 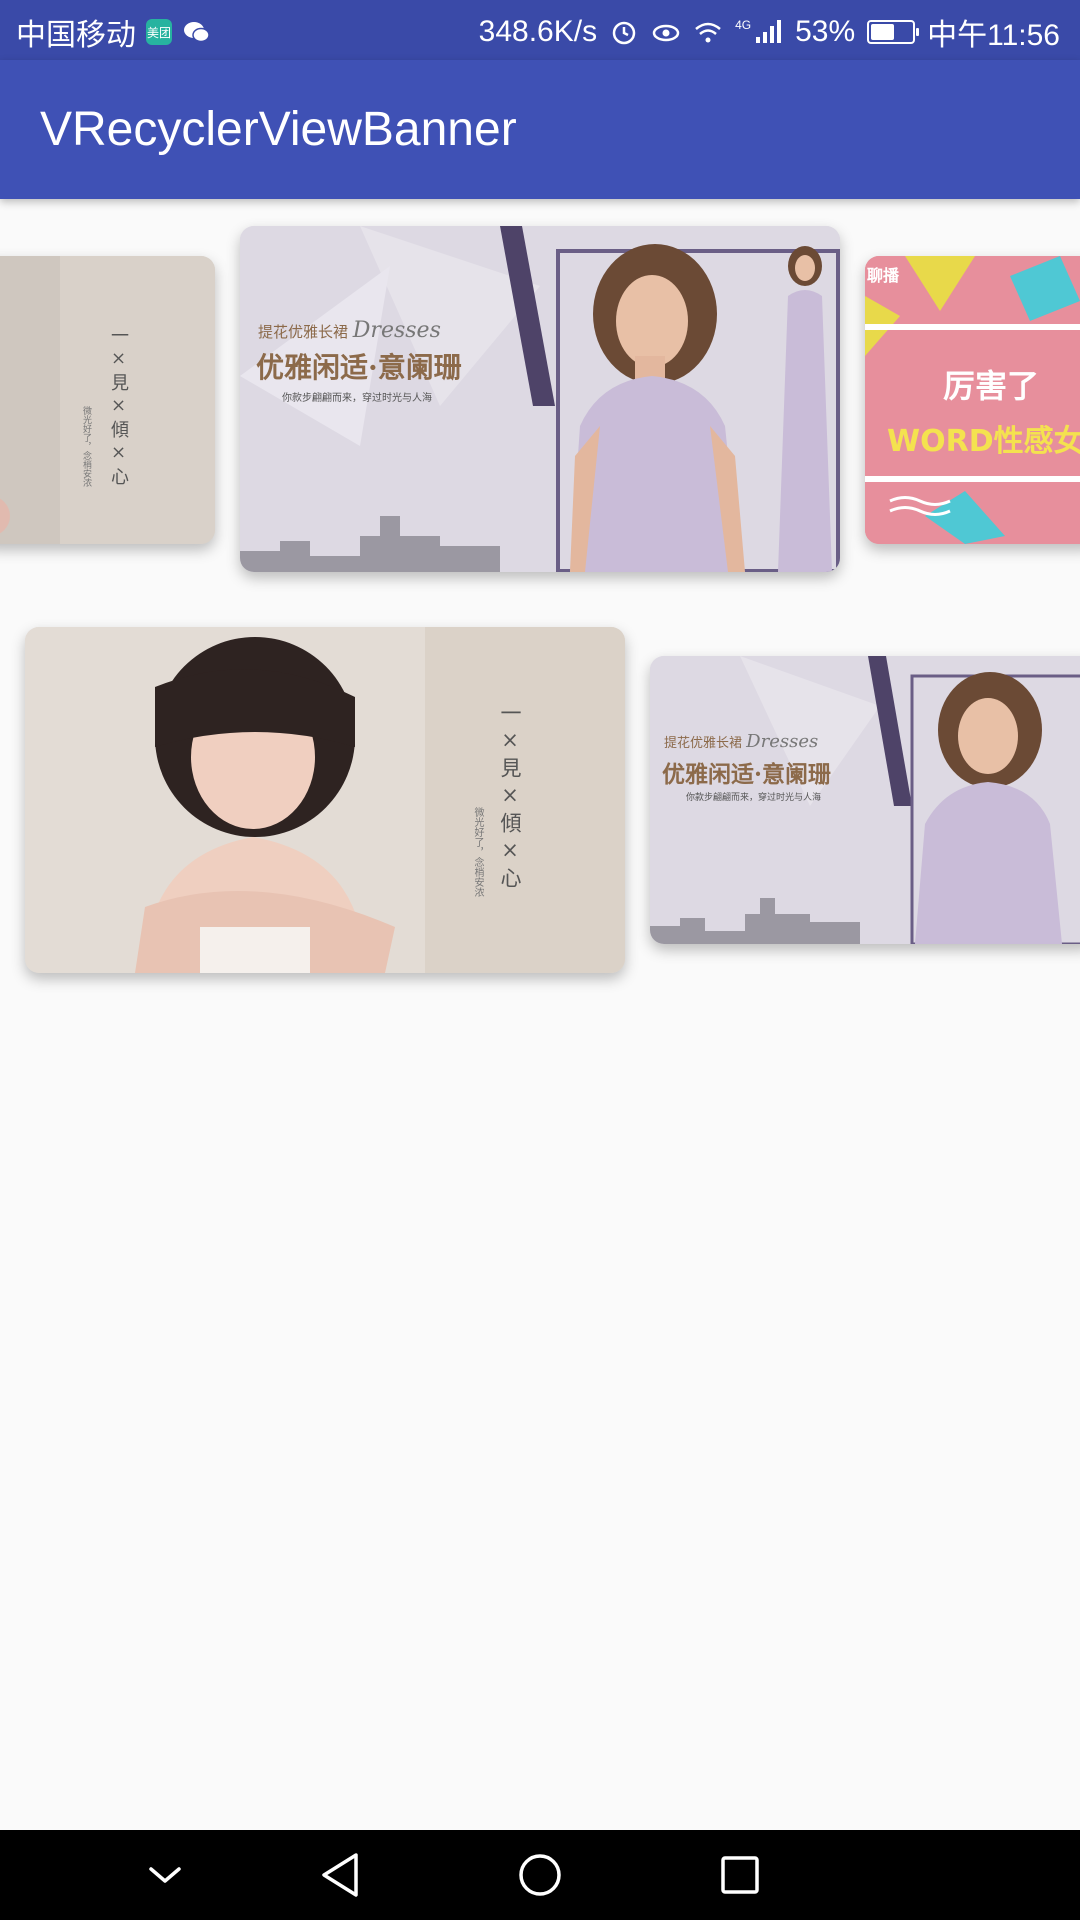 I want to click on banner-card-left: 一×見×傾×心 微光好了，念梢安浓, so click(x=107, y=400).